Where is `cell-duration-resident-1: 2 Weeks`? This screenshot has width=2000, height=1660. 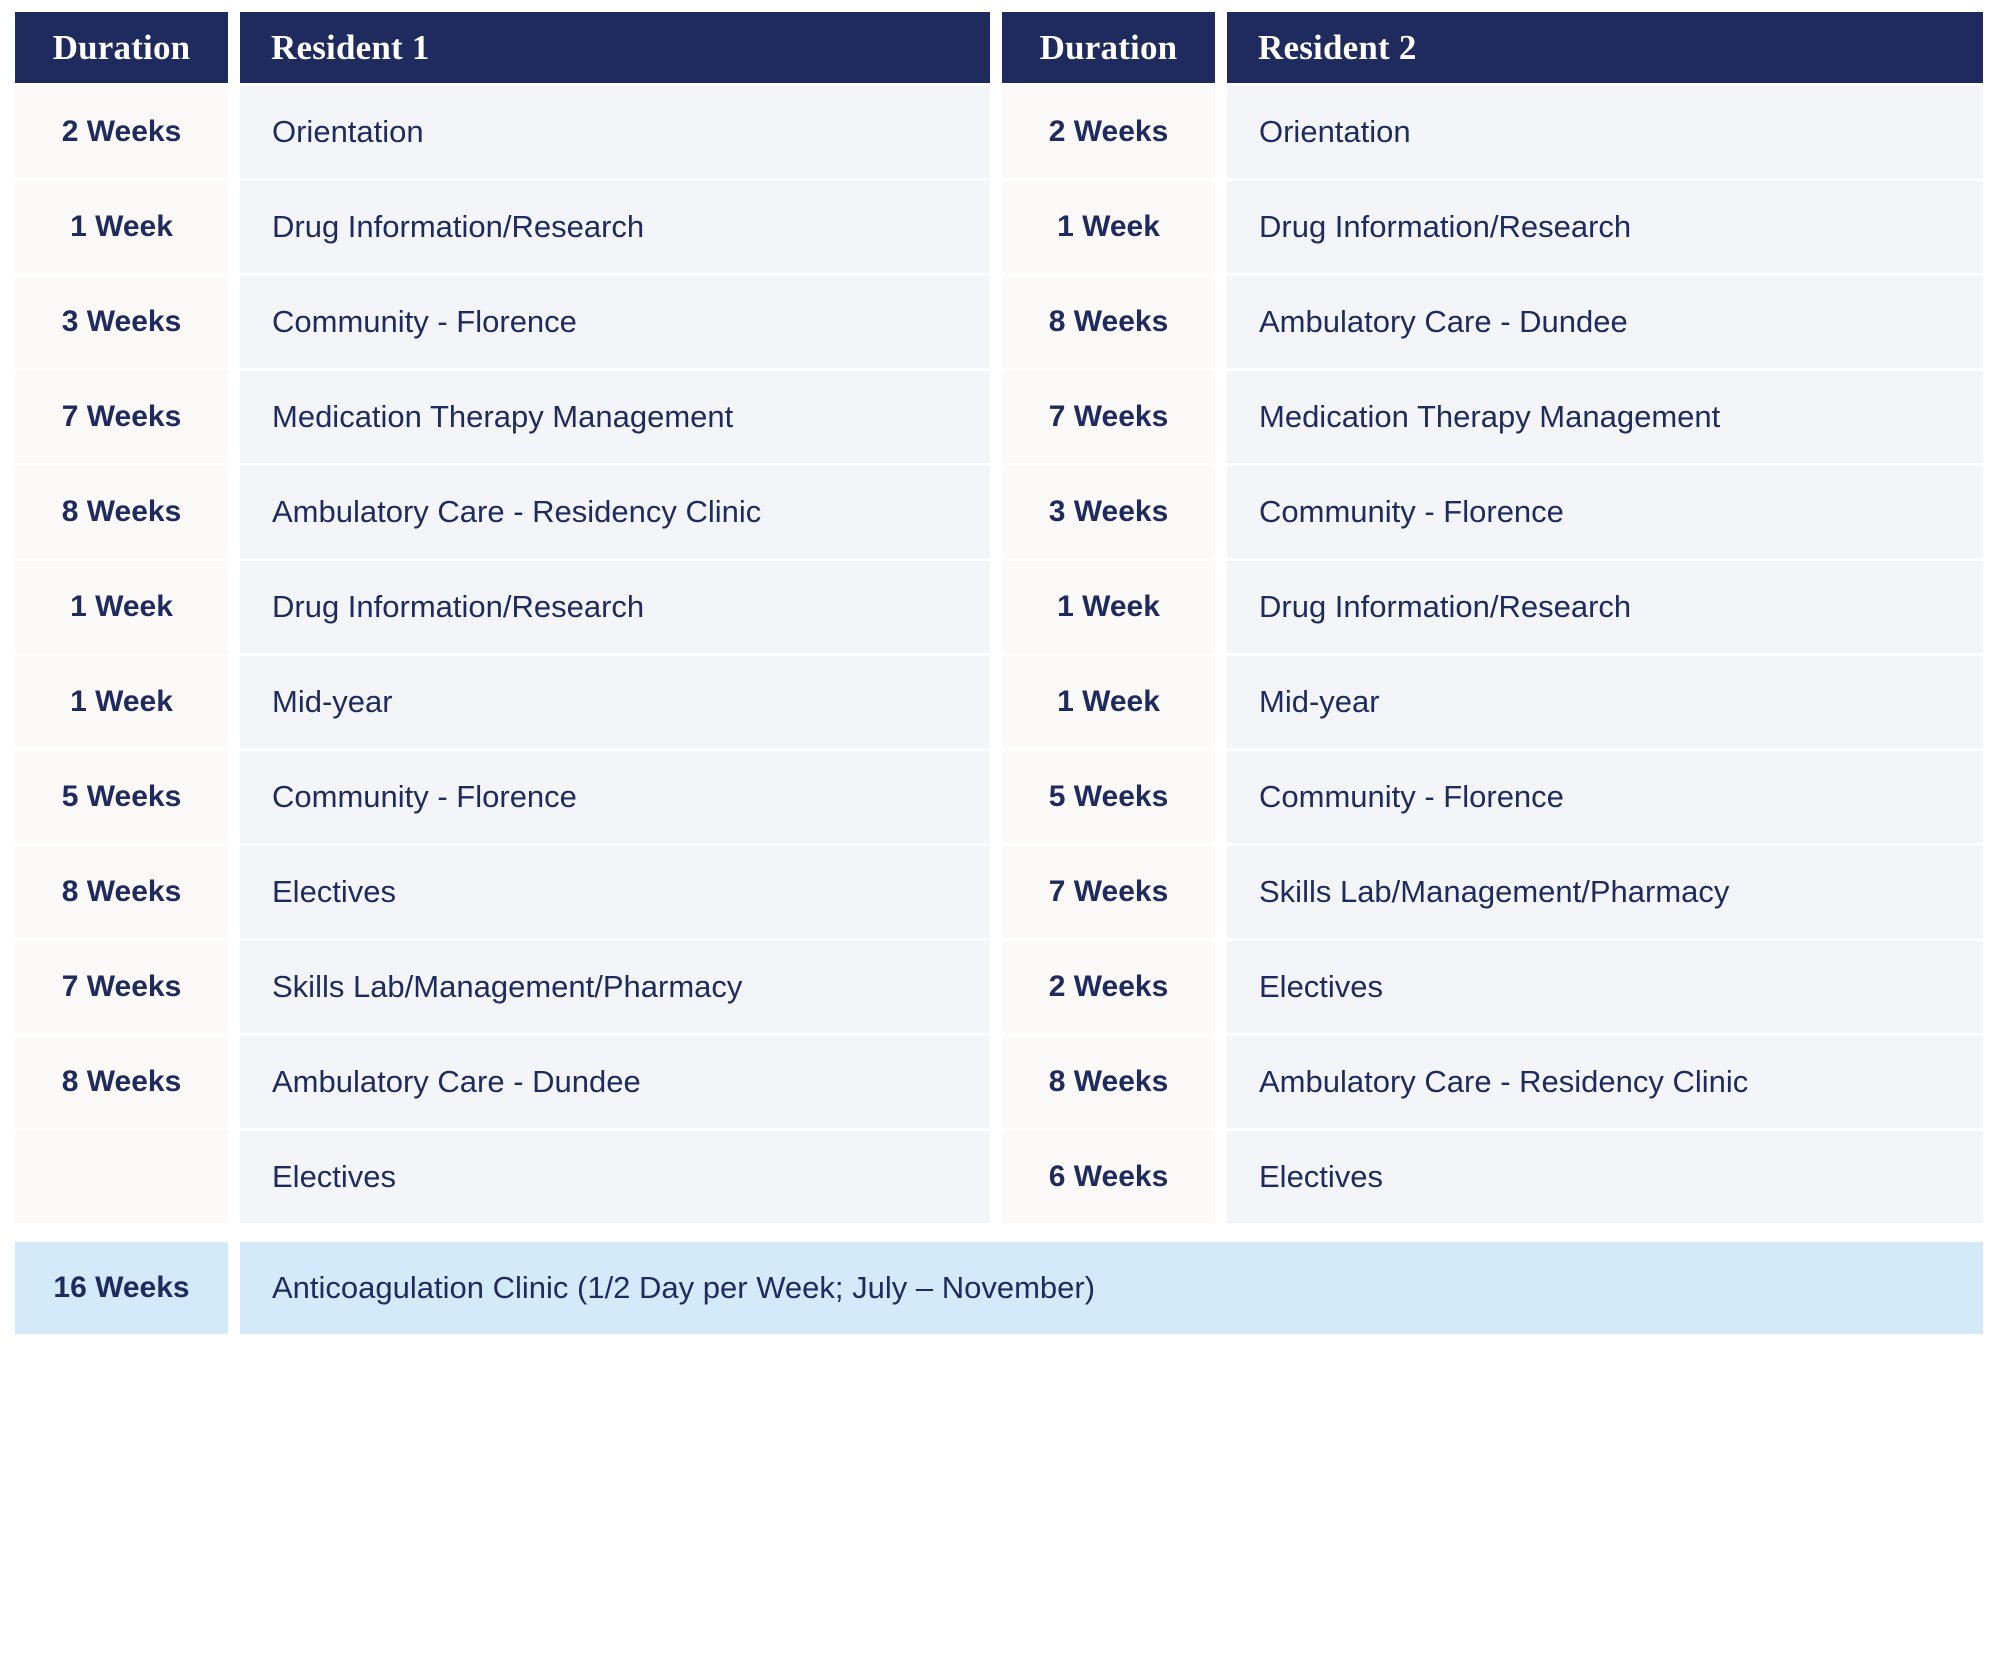
cell-duration-resident-1: 2 Weeks is located at coordinates (121, 132).